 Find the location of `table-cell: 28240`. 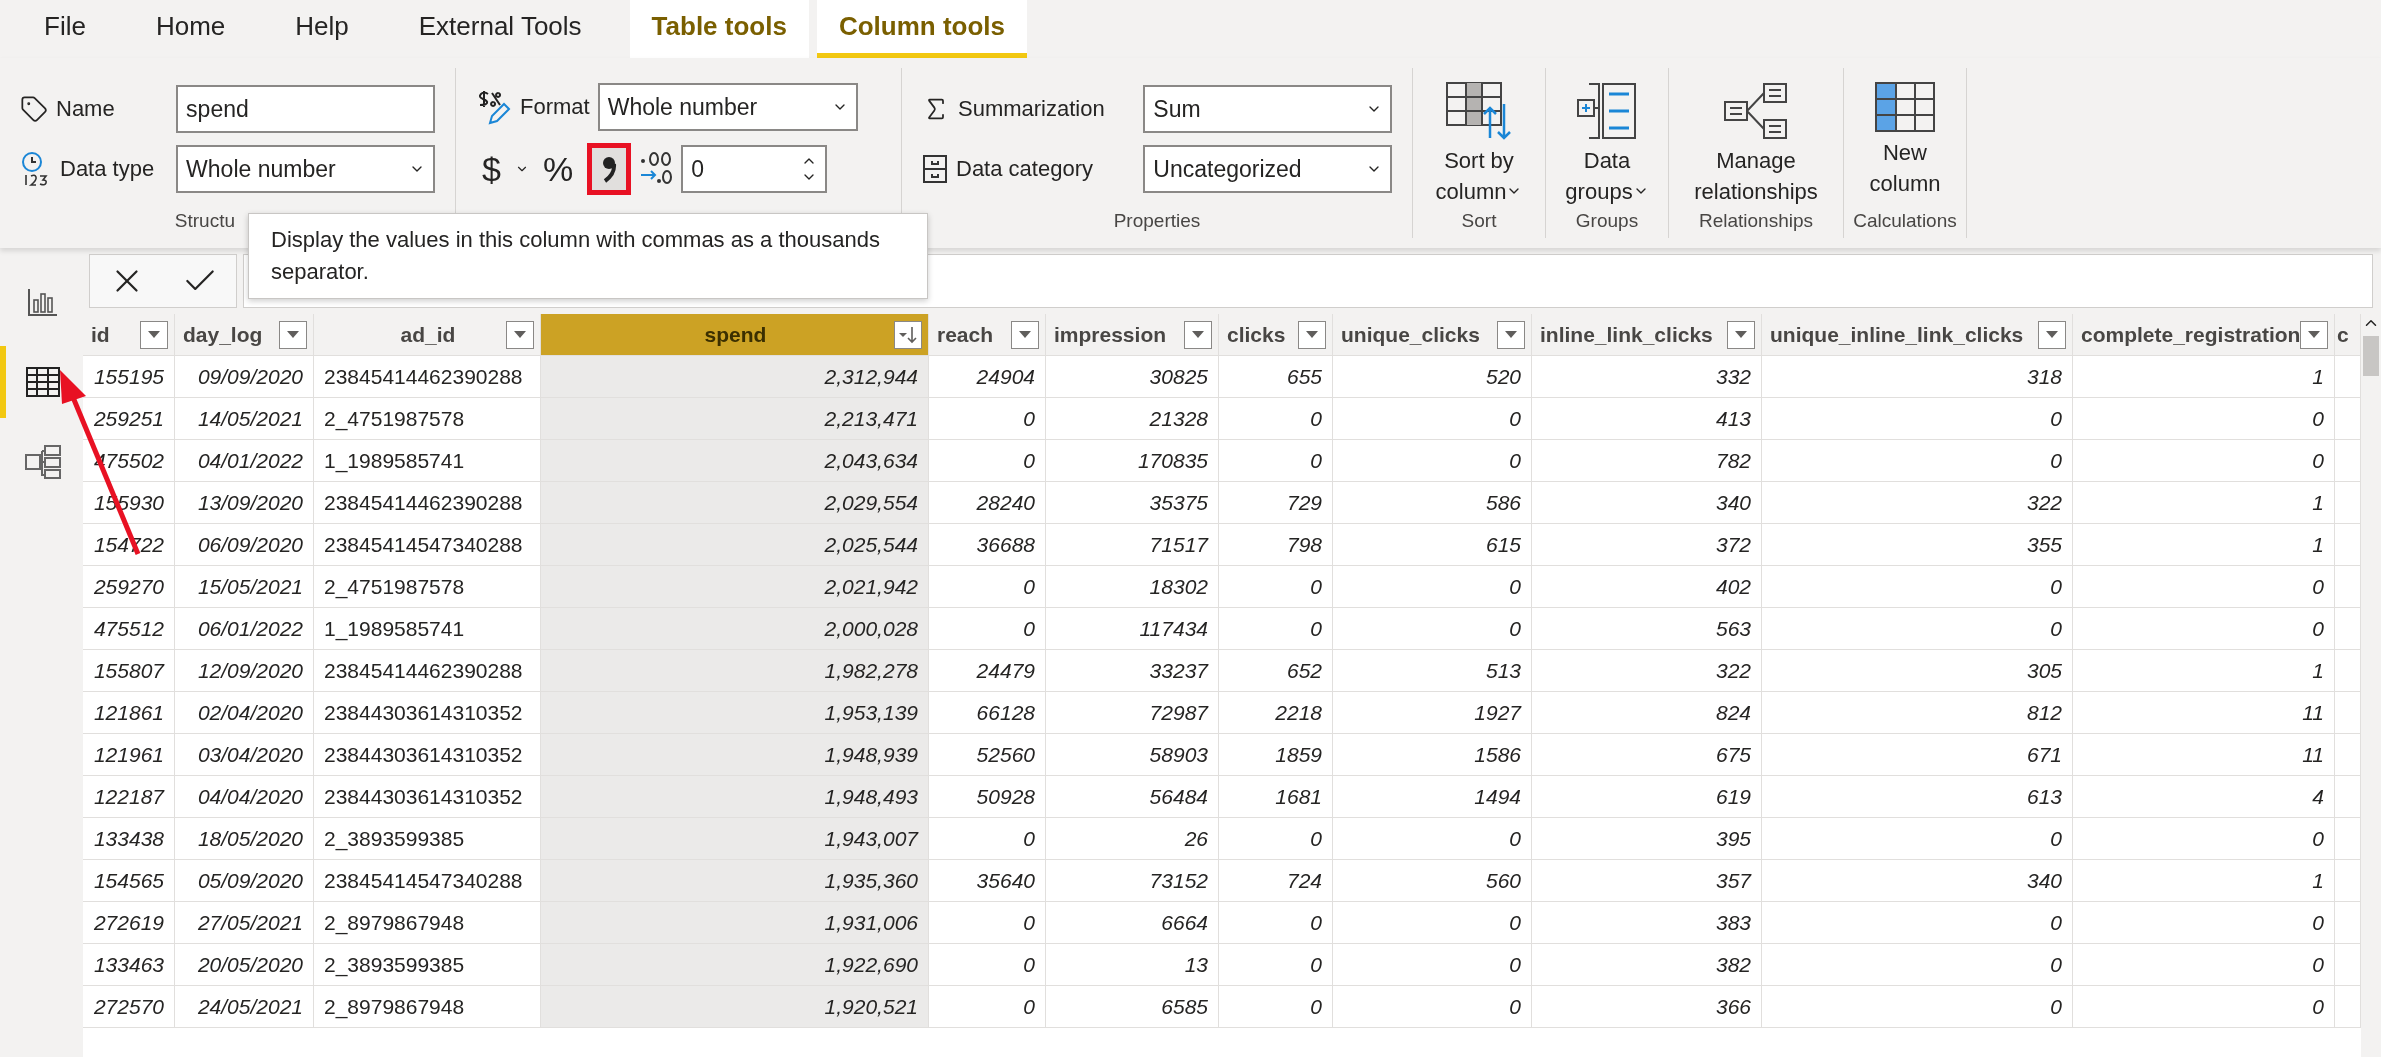

table-cell: 28240 is located at coordinates (987, 503).